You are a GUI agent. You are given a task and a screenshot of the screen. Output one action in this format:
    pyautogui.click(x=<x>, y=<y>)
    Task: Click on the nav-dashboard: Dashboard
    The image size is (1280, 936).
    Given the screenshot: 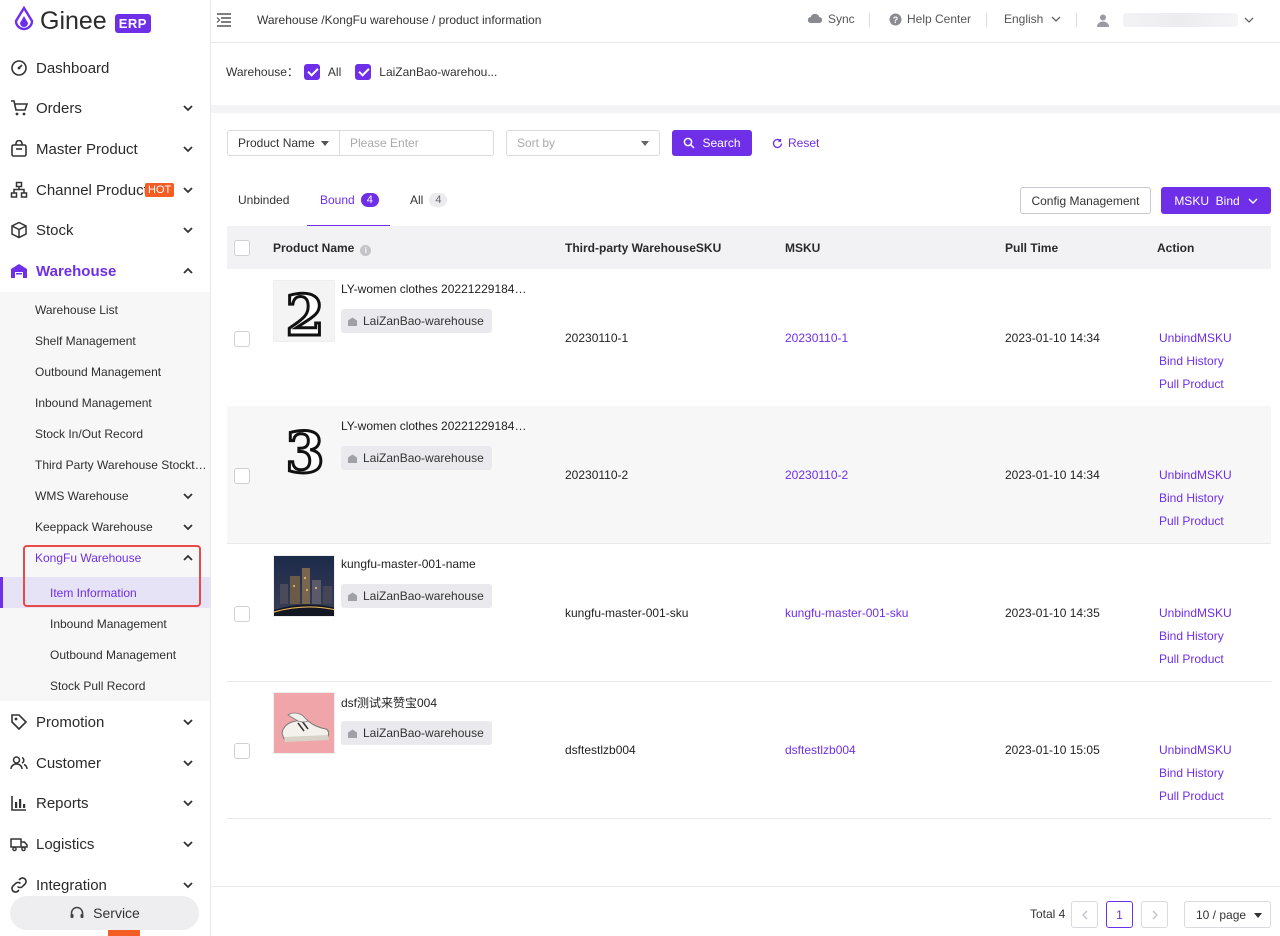 What is the action you would take?
    pyautogui.click(x=105, y=68)
    